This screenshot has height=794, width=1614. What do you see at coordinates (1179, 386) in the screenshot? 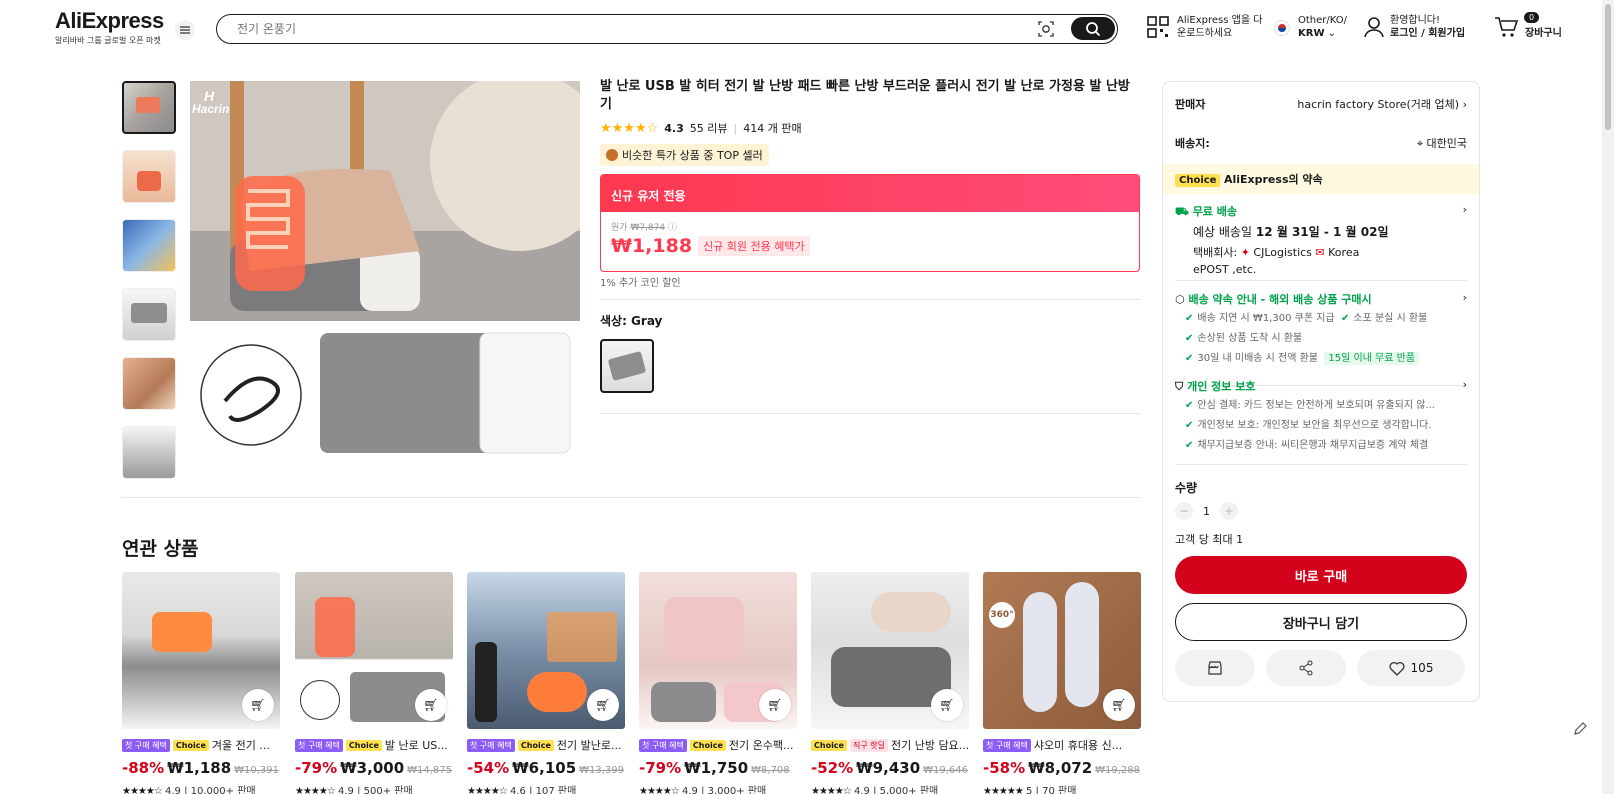
I see `lock-shield-icon: ⛉` at bounding box center [1179, 386].